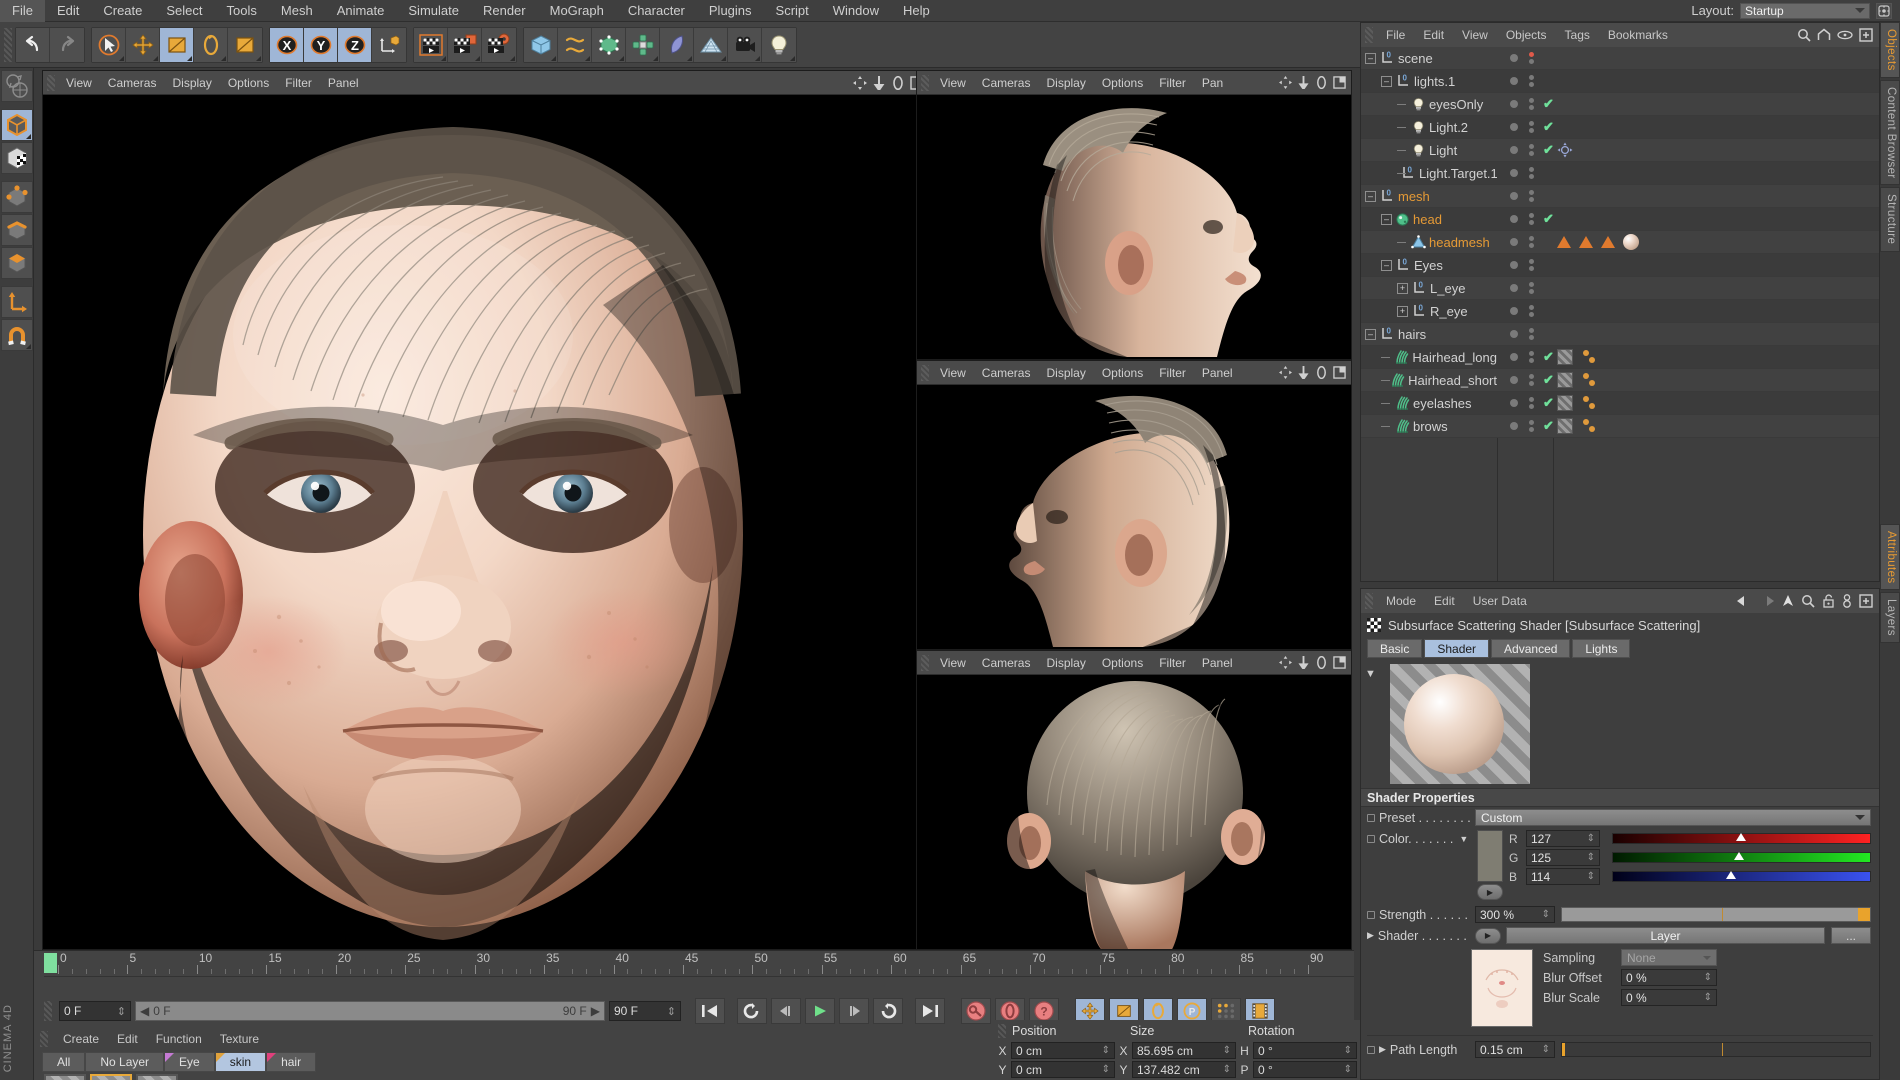 This screenshot has width=1900, height=1080. Describe the element at coordinates (1531, 648) in the screenshot. I see `attribute-tab-advanced: Advanced` at that location.